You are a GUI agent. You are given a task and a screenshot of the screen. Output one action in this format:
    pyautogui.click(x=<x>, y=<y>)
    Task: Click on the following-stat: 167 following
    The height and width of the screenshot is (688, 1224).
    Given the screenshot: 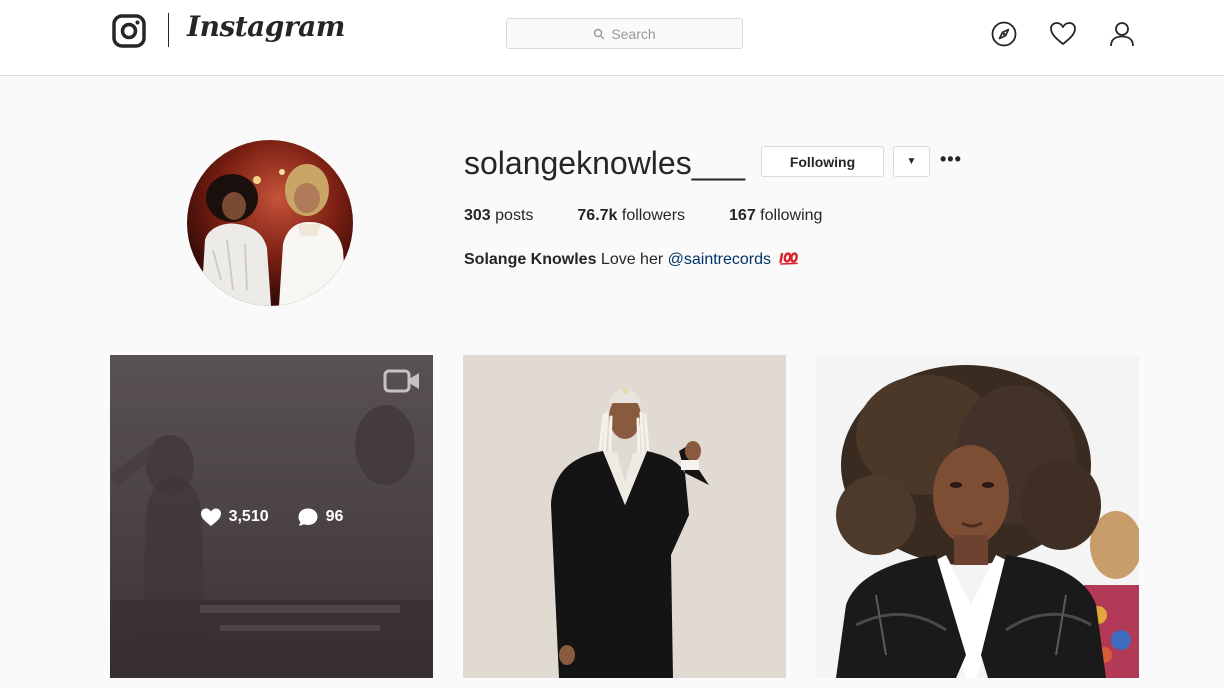 What is the action you would take?
    pyautogui.click(x=775, y=216)
    